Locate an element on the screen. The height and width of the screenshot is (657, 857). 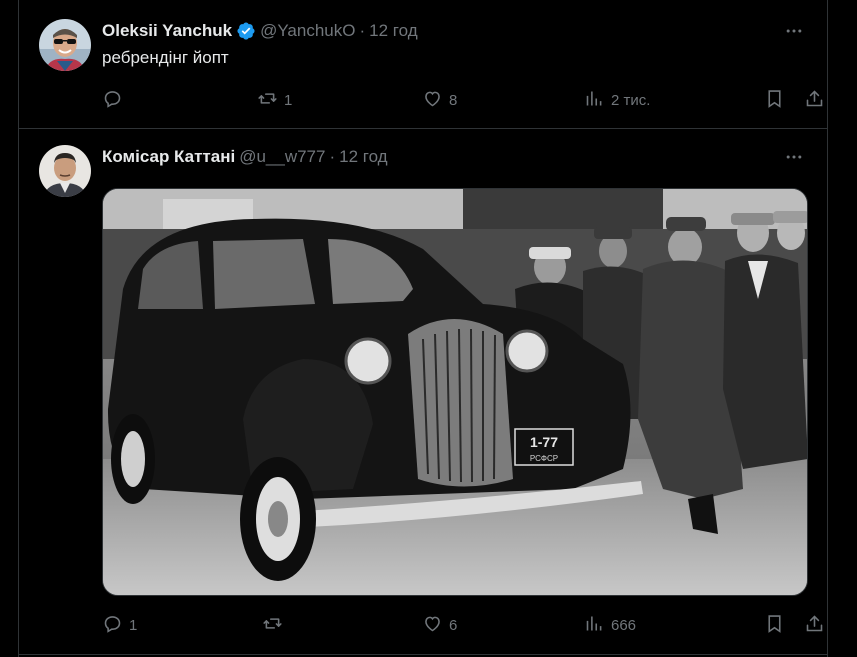
author-handle: @u__w777 is located at coordinates (282, 157).